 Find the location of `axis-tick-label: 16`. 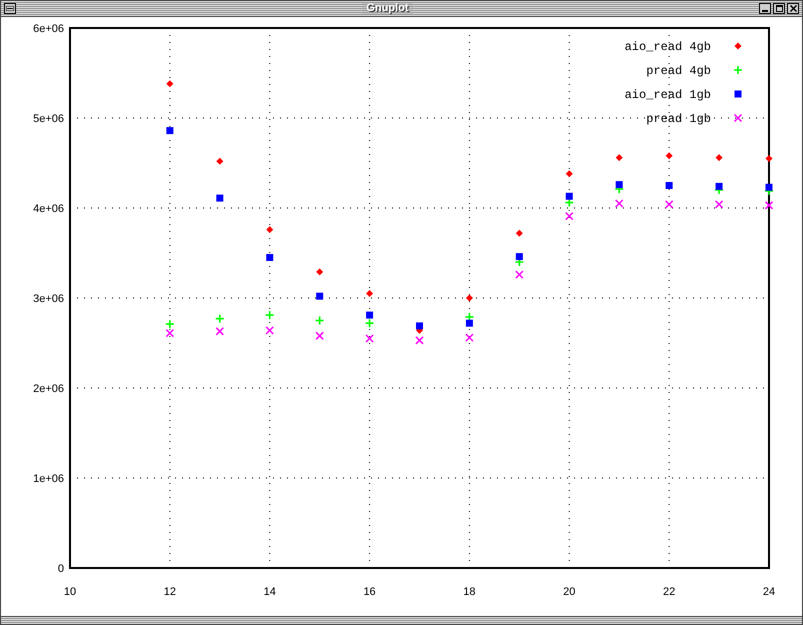

axis-tick-label: 16 is located at coordinates (369, 592).